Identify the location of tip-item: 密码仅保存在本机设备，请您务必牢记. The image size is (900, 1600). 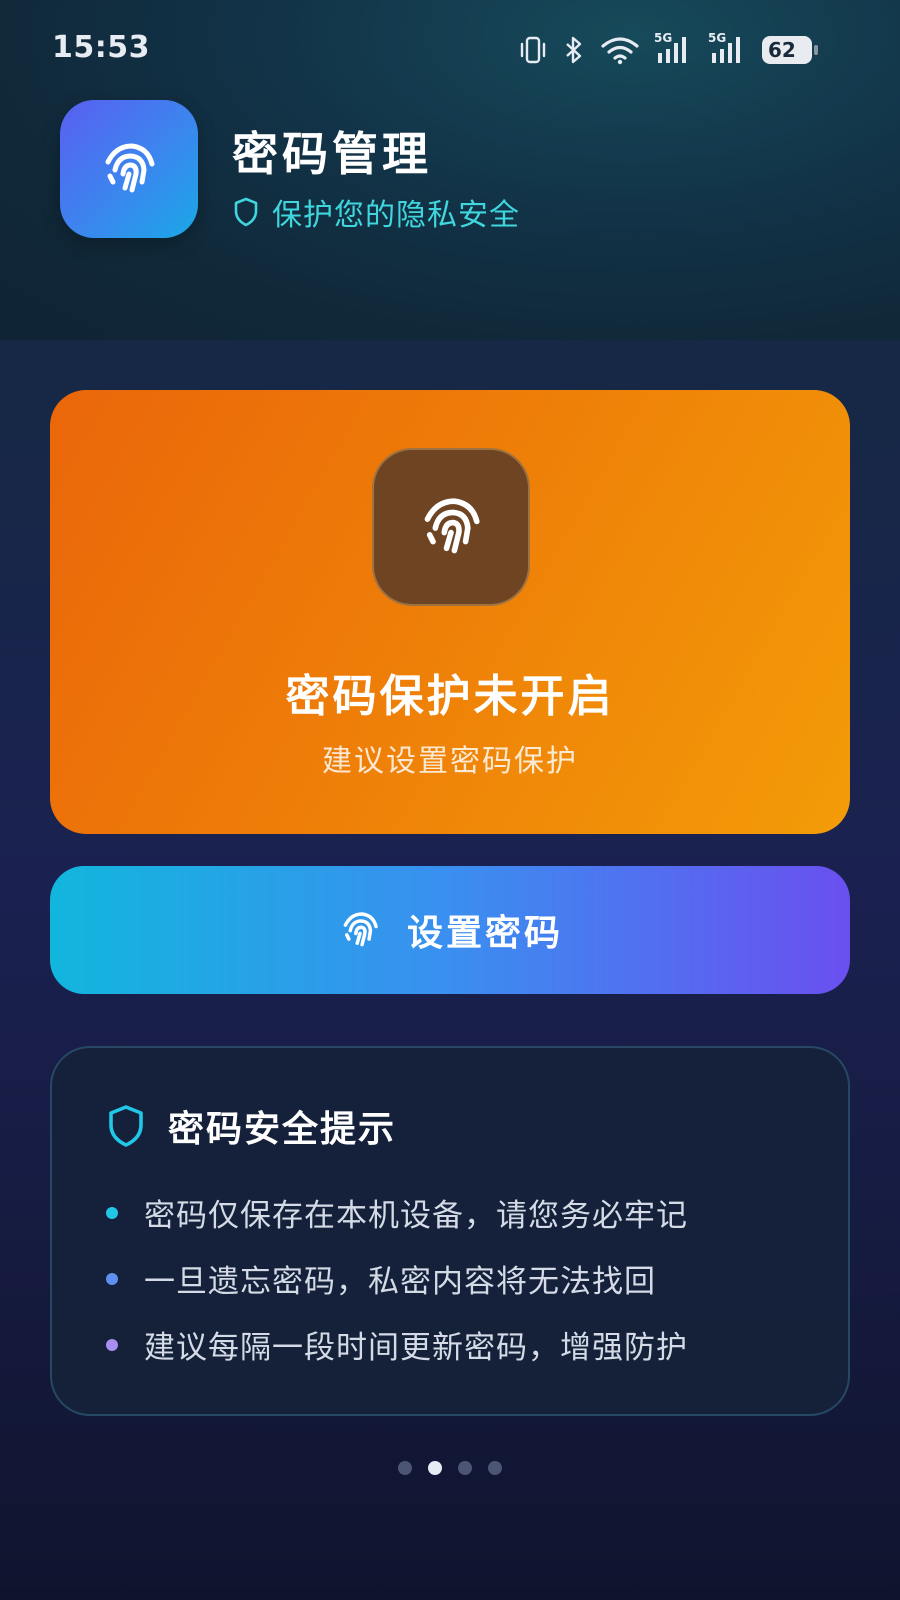
(397, 1212).